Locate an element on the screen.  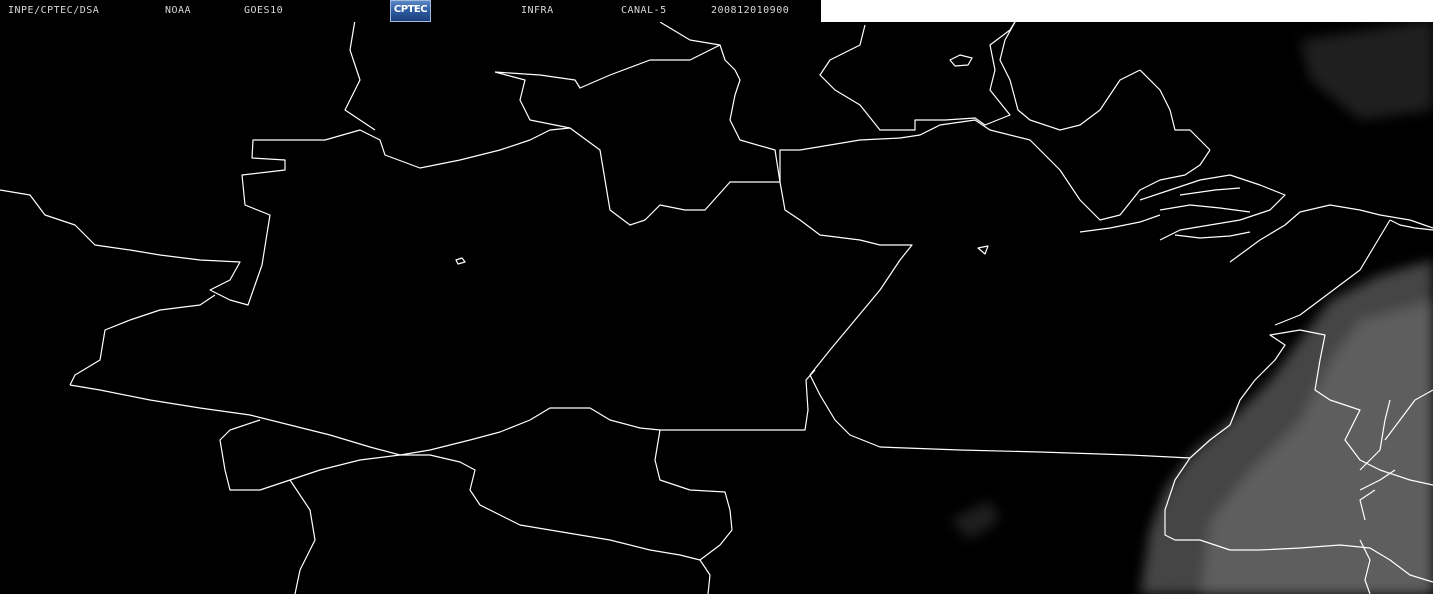
border-venezuela-north is located at coordinates (690, 33).